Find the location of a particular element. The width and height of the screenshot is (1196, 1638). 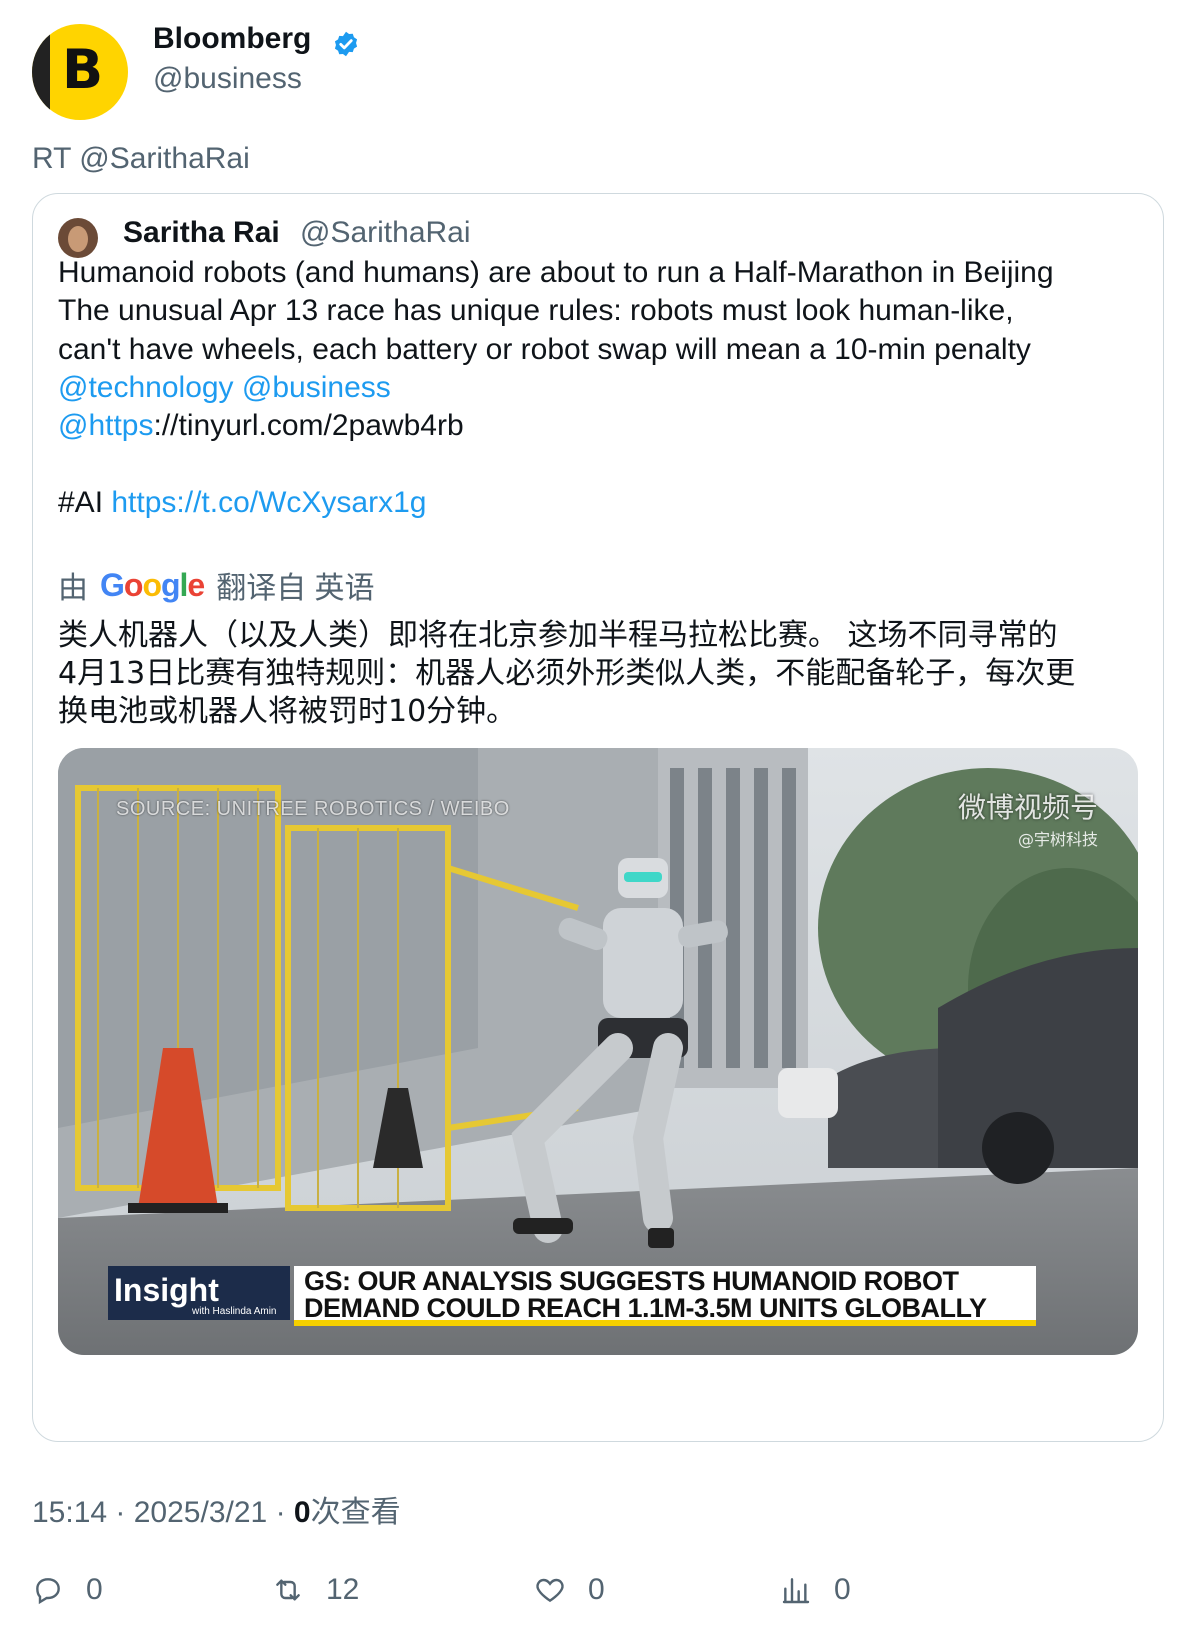

quoted-author-avatar is located at coordinates (78, 238).